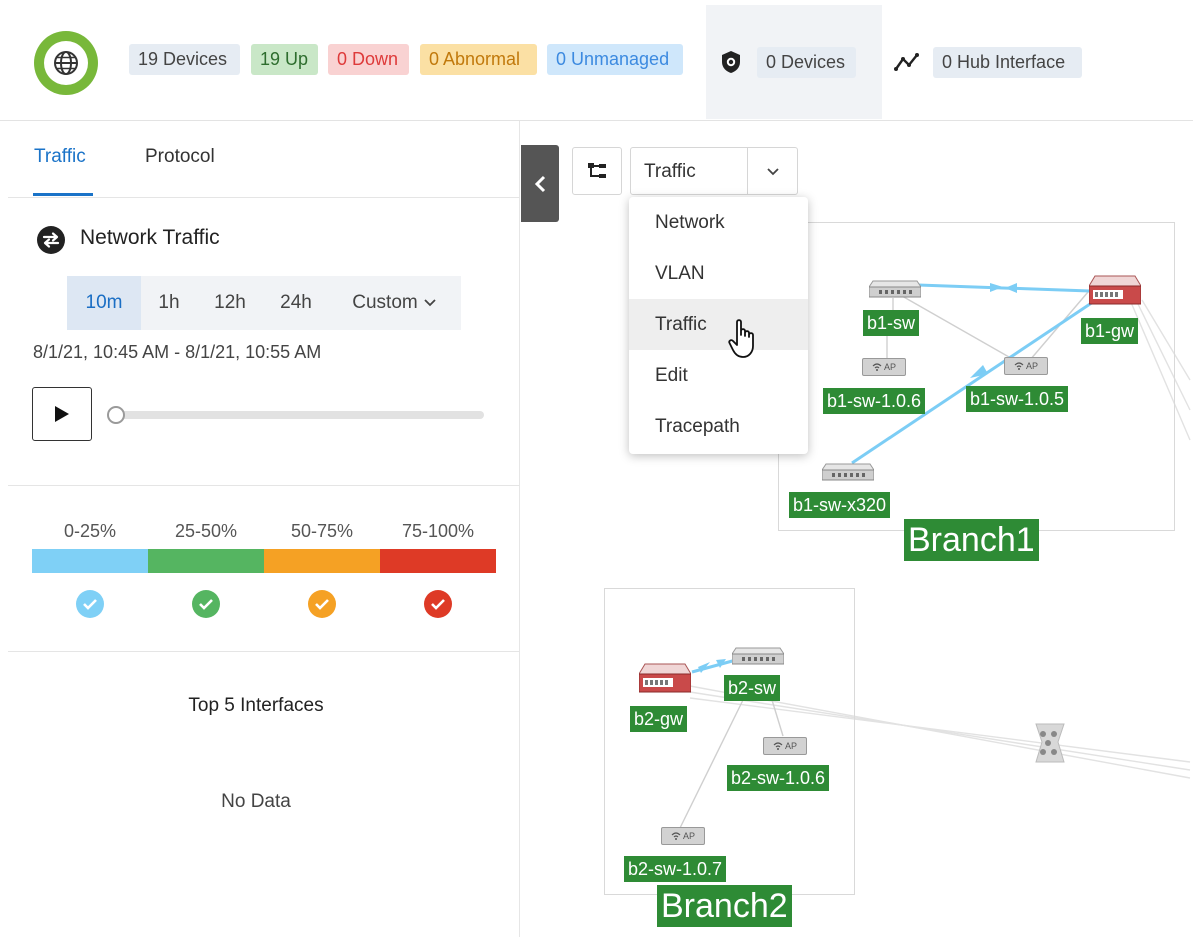 This screenshot has width=1193, height=937. Describe the element at coordinates (778, 778) in the screenshot. I see `device-label-b2-sw-1-0-6: b2-sw-1.0.6` at that location.